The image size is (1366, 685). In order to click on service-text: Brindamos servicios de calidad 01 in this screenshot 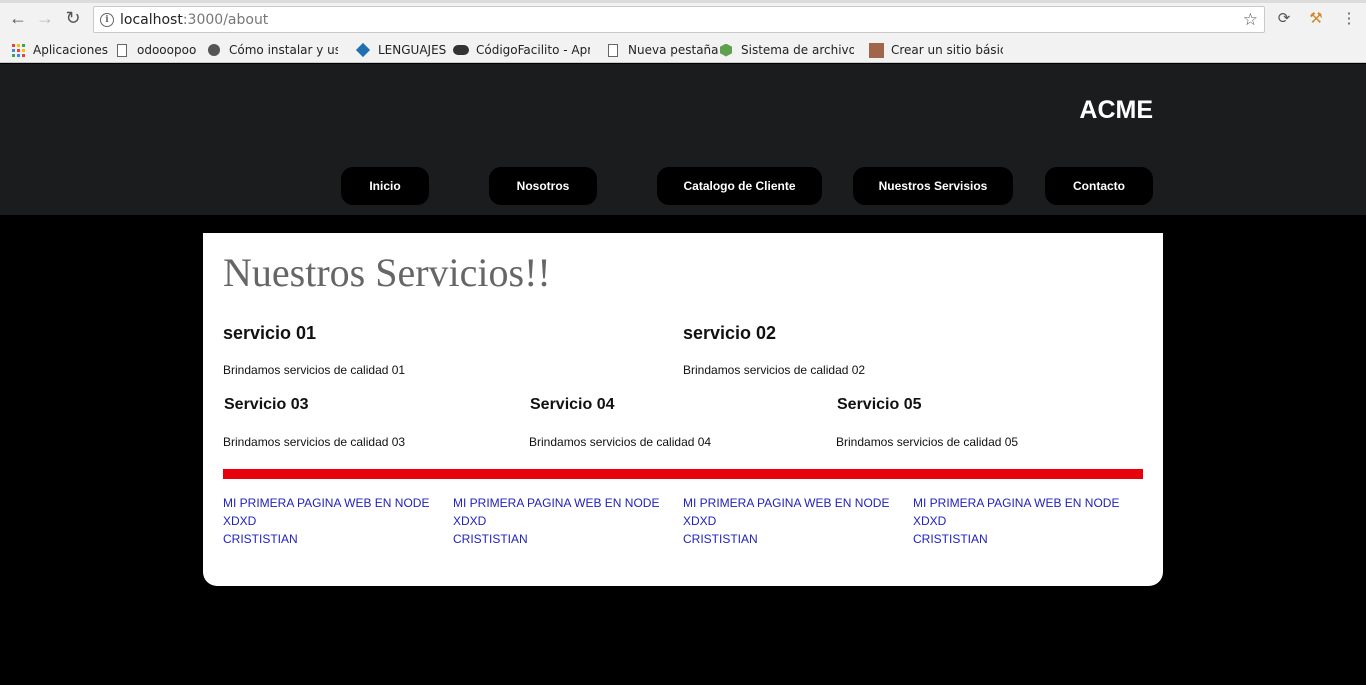, I will do `click(314, 370)`.